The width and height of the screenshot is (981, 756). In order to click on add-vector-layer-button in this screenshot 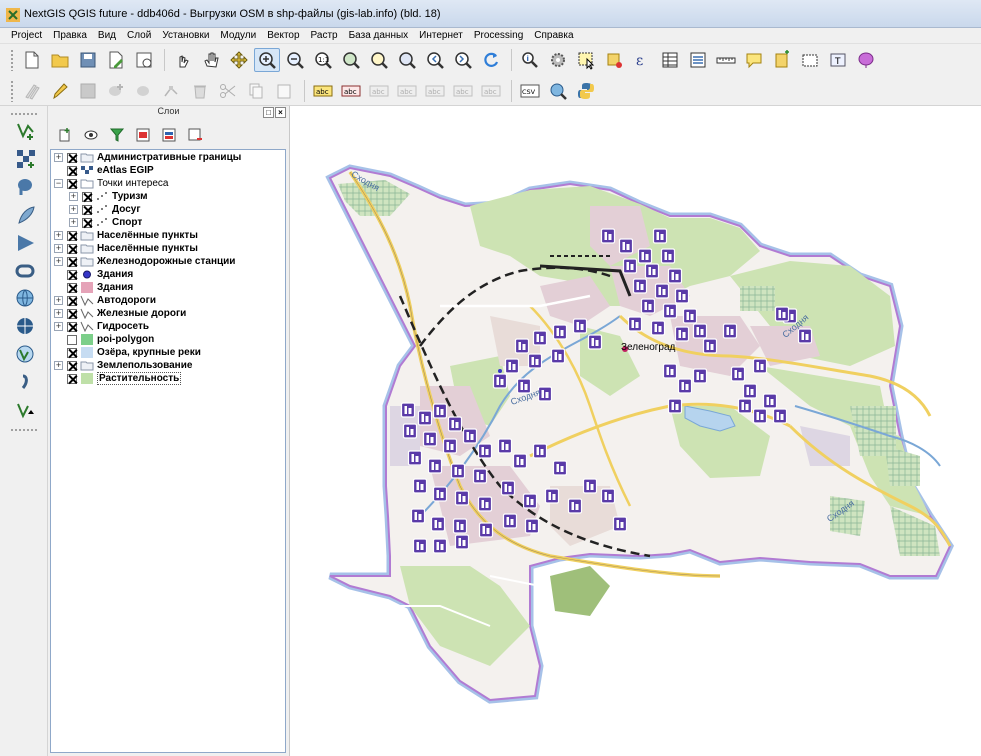, I will do `click(26, 131)`.